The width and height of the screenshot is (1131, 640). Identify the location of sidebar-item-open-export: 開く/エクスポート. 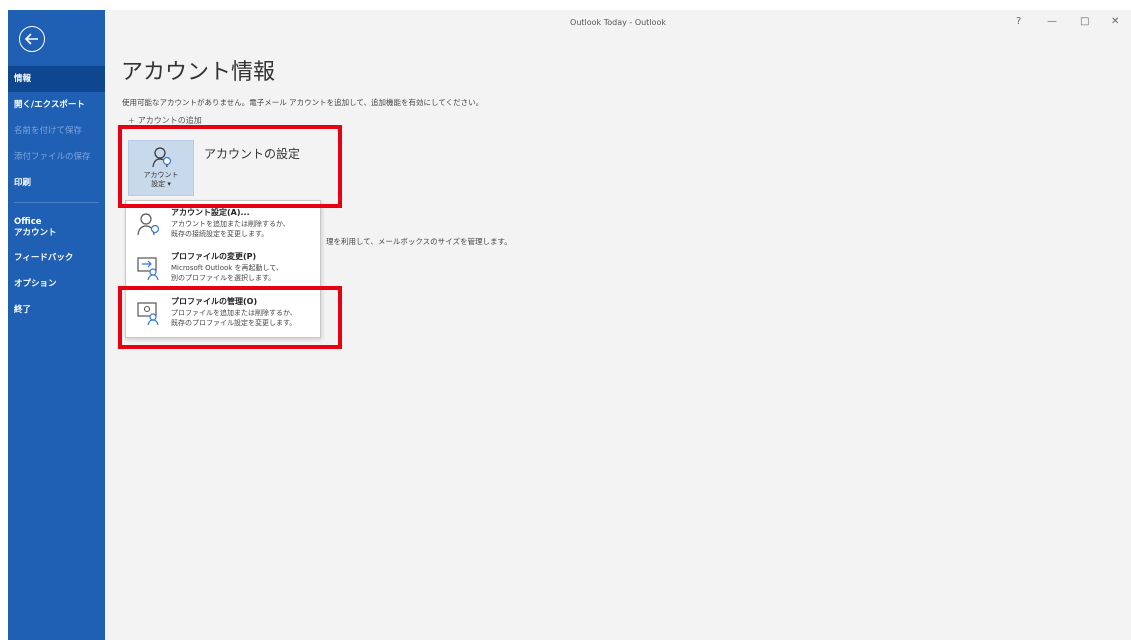
(56, 105).